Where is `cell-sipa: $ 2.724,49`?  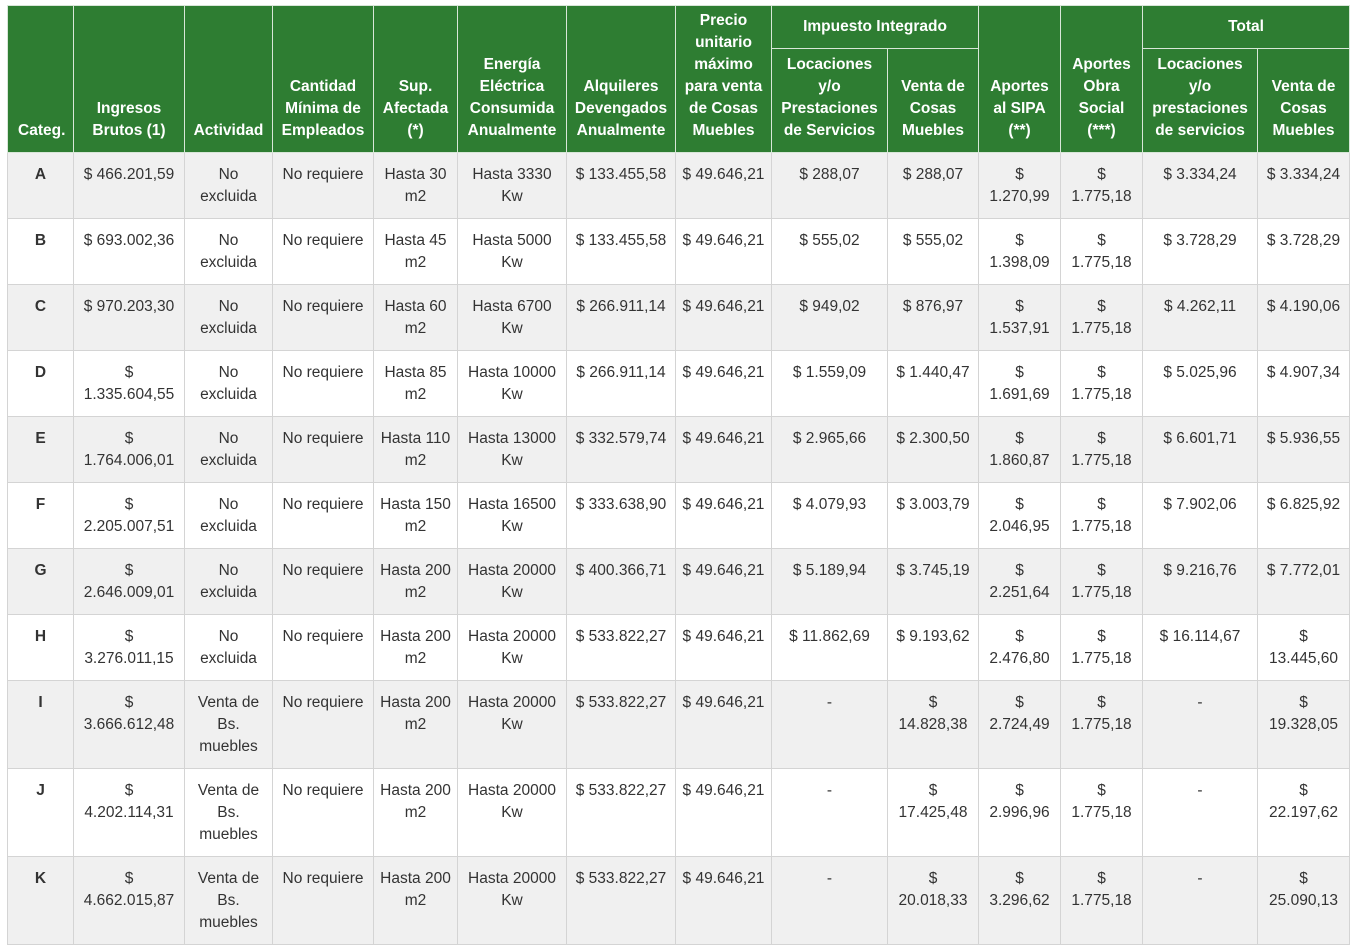 cell-sipa: $ 2.724,49 is located at coordinates (1020, 724).